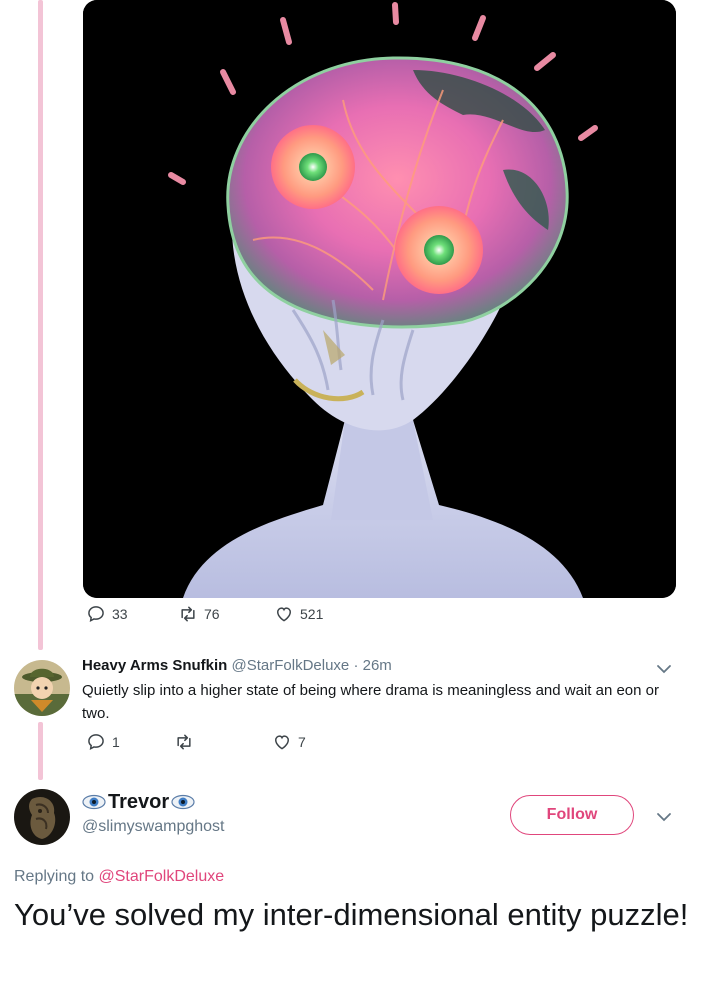 The image size is (720, 991). I want to click on like-count: 521, so click(312, 614).